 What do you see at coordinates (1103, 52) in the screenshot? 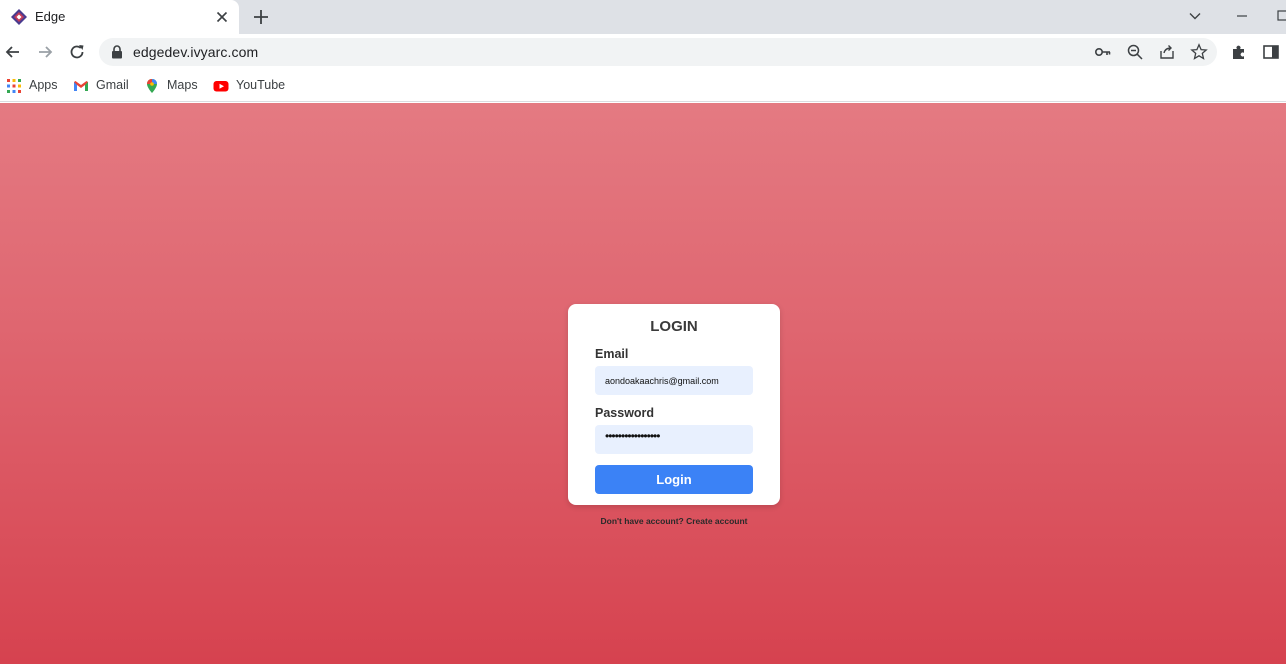
I see `key-icon` at bounding box center [1103, 52].